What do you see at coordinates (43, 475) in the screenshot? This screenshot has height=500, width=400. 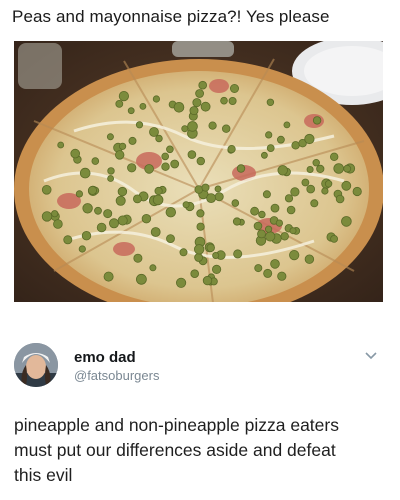 I see `tweet-text-line: this evil` at bounding box center [43, 475].